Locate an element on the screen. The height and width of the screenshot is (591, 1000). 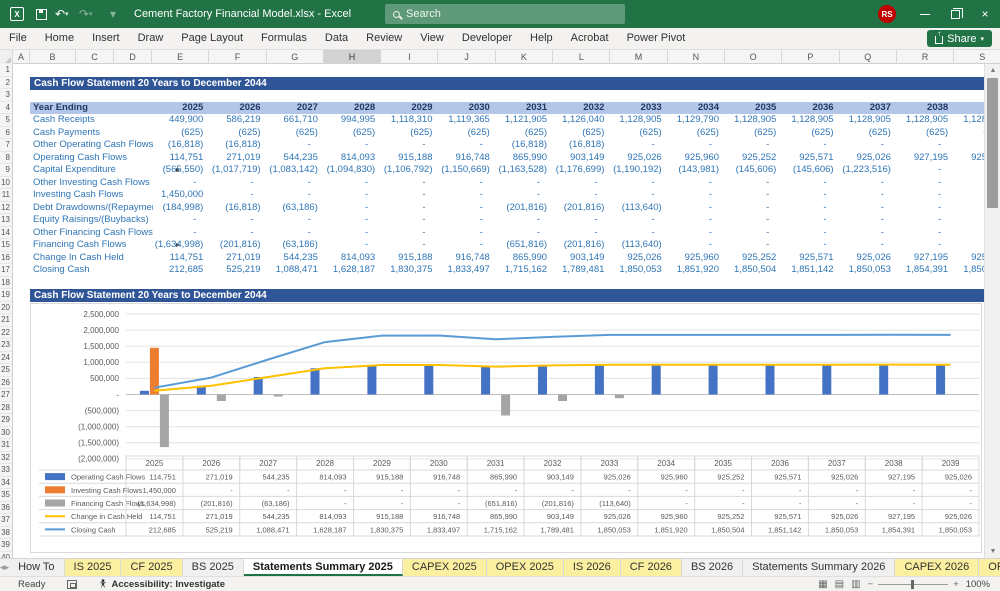
ribbon-tab-draw: Draw is located at coordinates (151, 38).